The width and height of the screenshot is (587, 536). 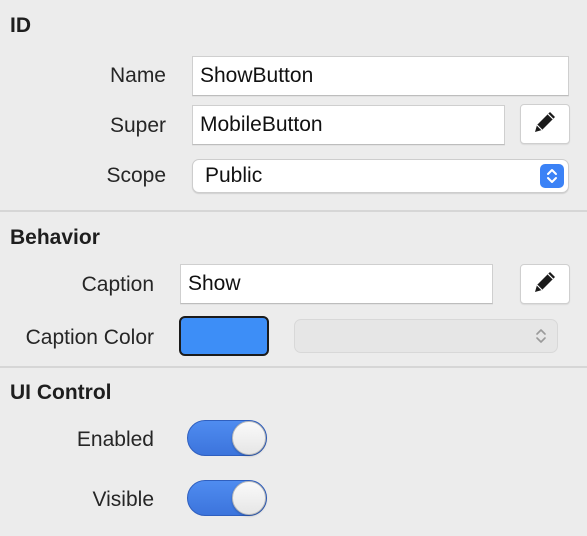 What do you see at coordinates (224, 336) in the screenshot?
I see `caption-color-well` at bounding box center [224, 336].